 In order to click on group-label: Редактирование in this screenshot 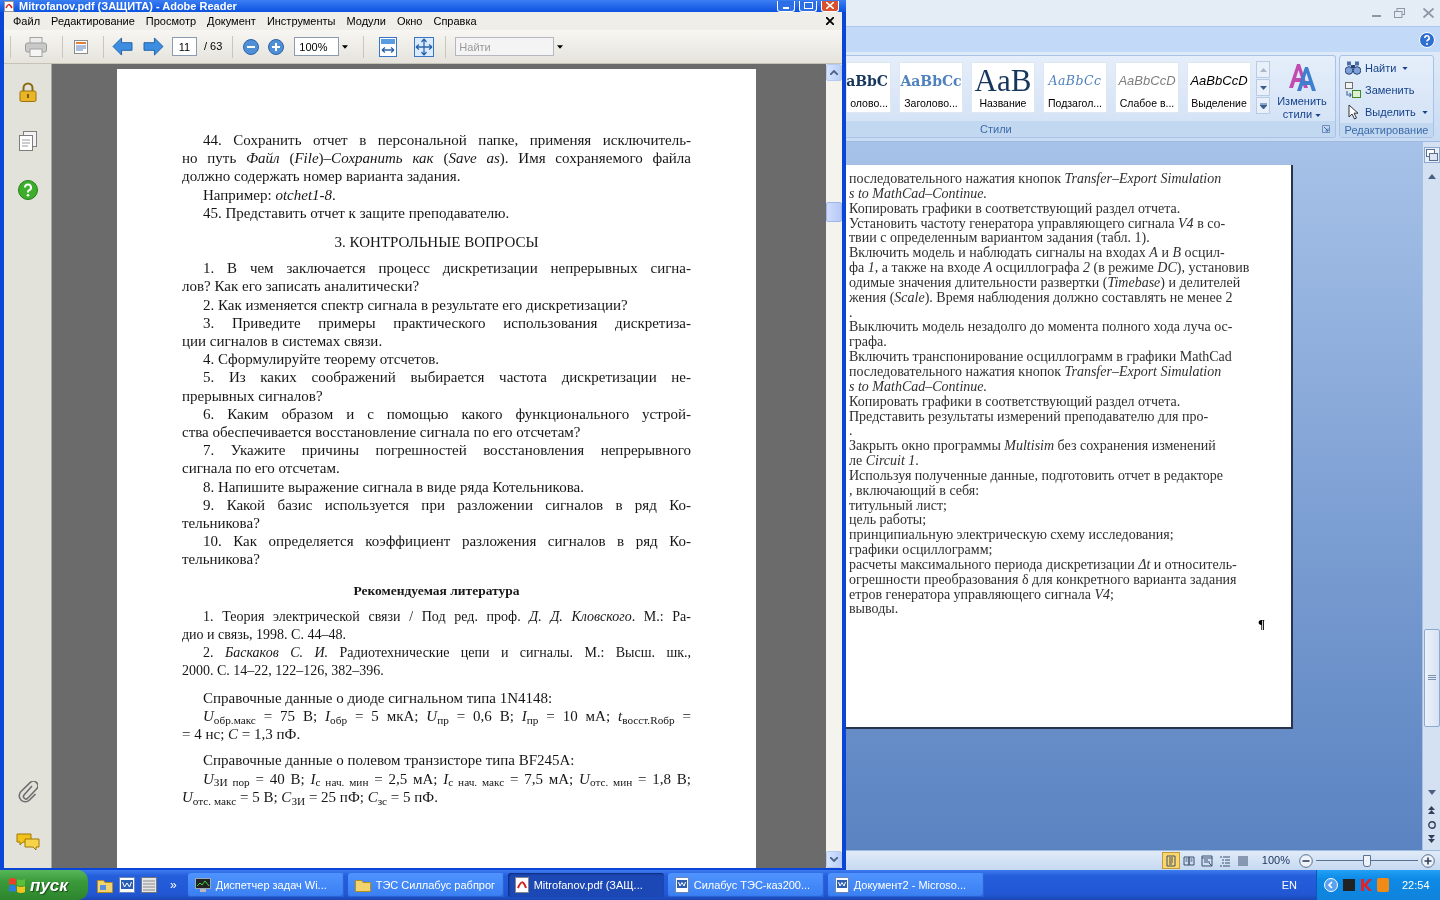, I will do `click(1386, 130)`.